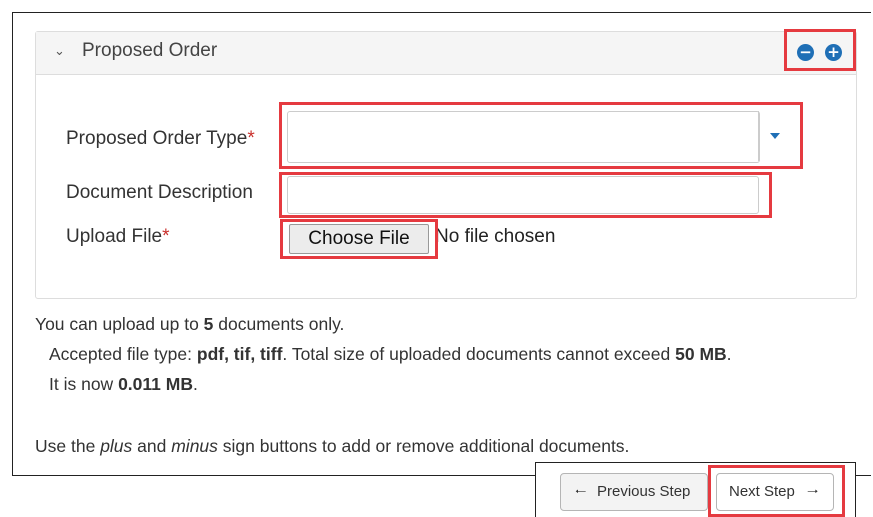 The height and width of the screenshot is (517, 873). I want to click on plus-circle-icon: +, so click(833, 52).